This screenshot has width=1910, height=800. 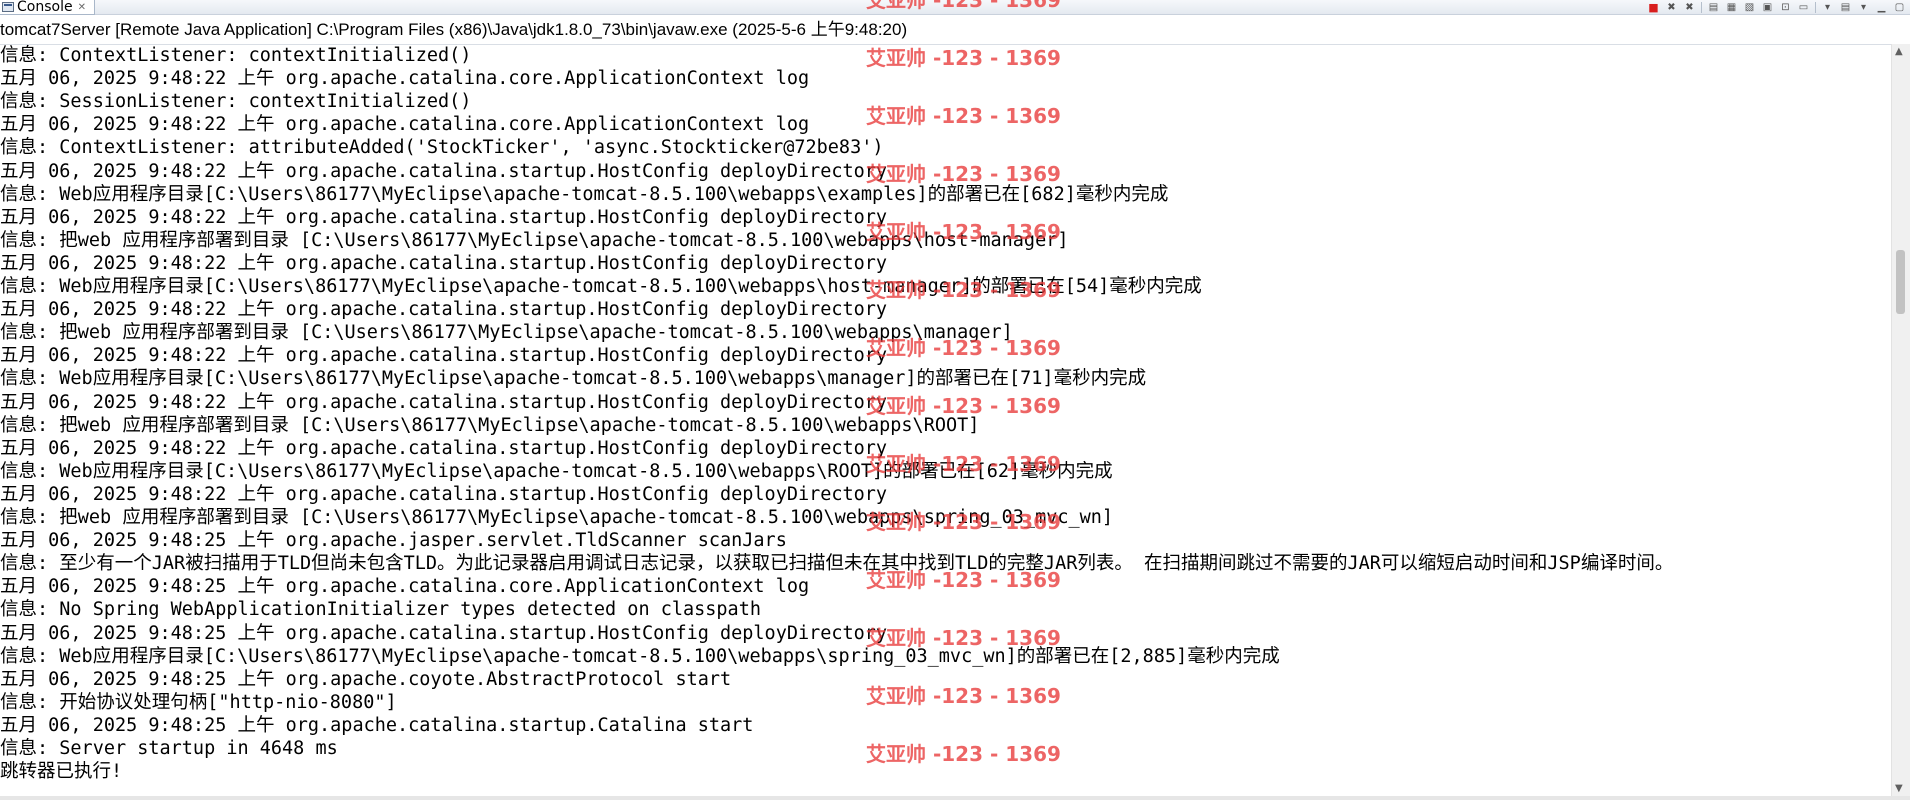 I want to click on console-line: 信息: Server startup in 4648 ms, so click(x=169, y=748).